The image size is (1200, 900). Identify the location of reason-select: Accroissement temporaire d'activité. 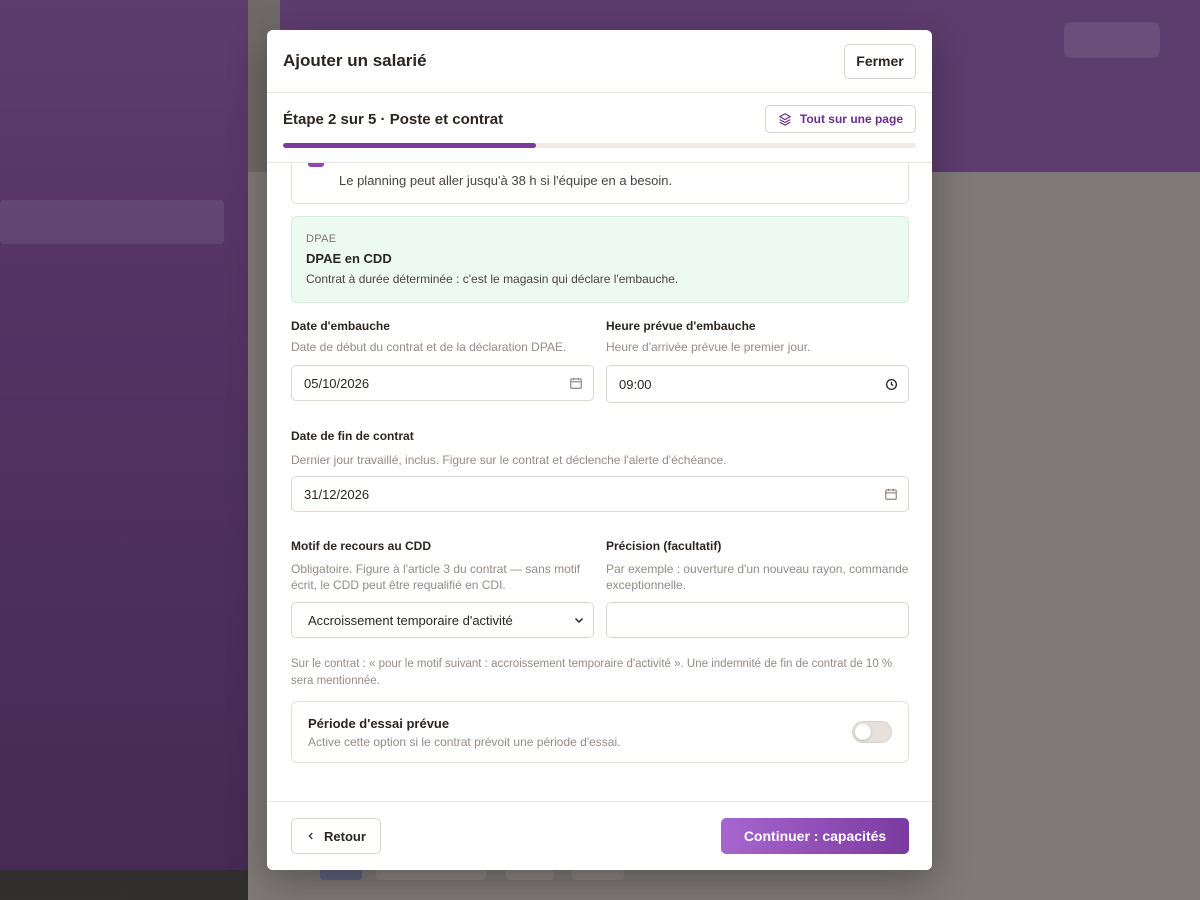
(442, 620).